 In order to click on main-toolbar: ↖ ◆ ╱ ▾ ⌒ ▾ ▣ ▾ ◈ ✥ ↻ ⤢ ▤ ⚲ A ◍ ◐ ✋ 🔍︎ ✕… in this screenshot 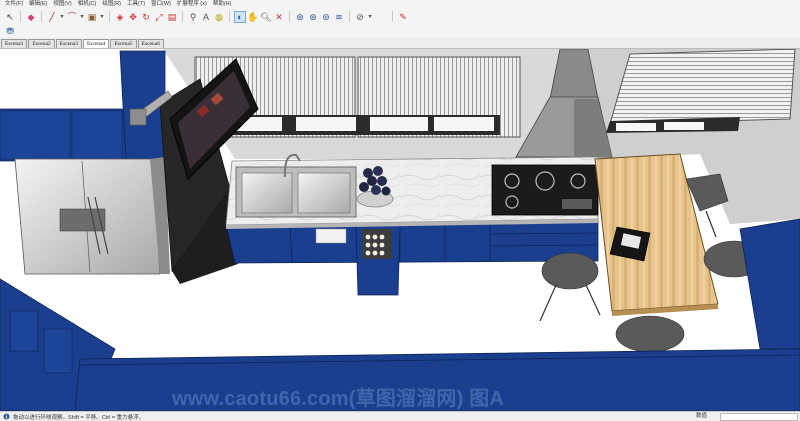, I will do `click(400, 16)`.